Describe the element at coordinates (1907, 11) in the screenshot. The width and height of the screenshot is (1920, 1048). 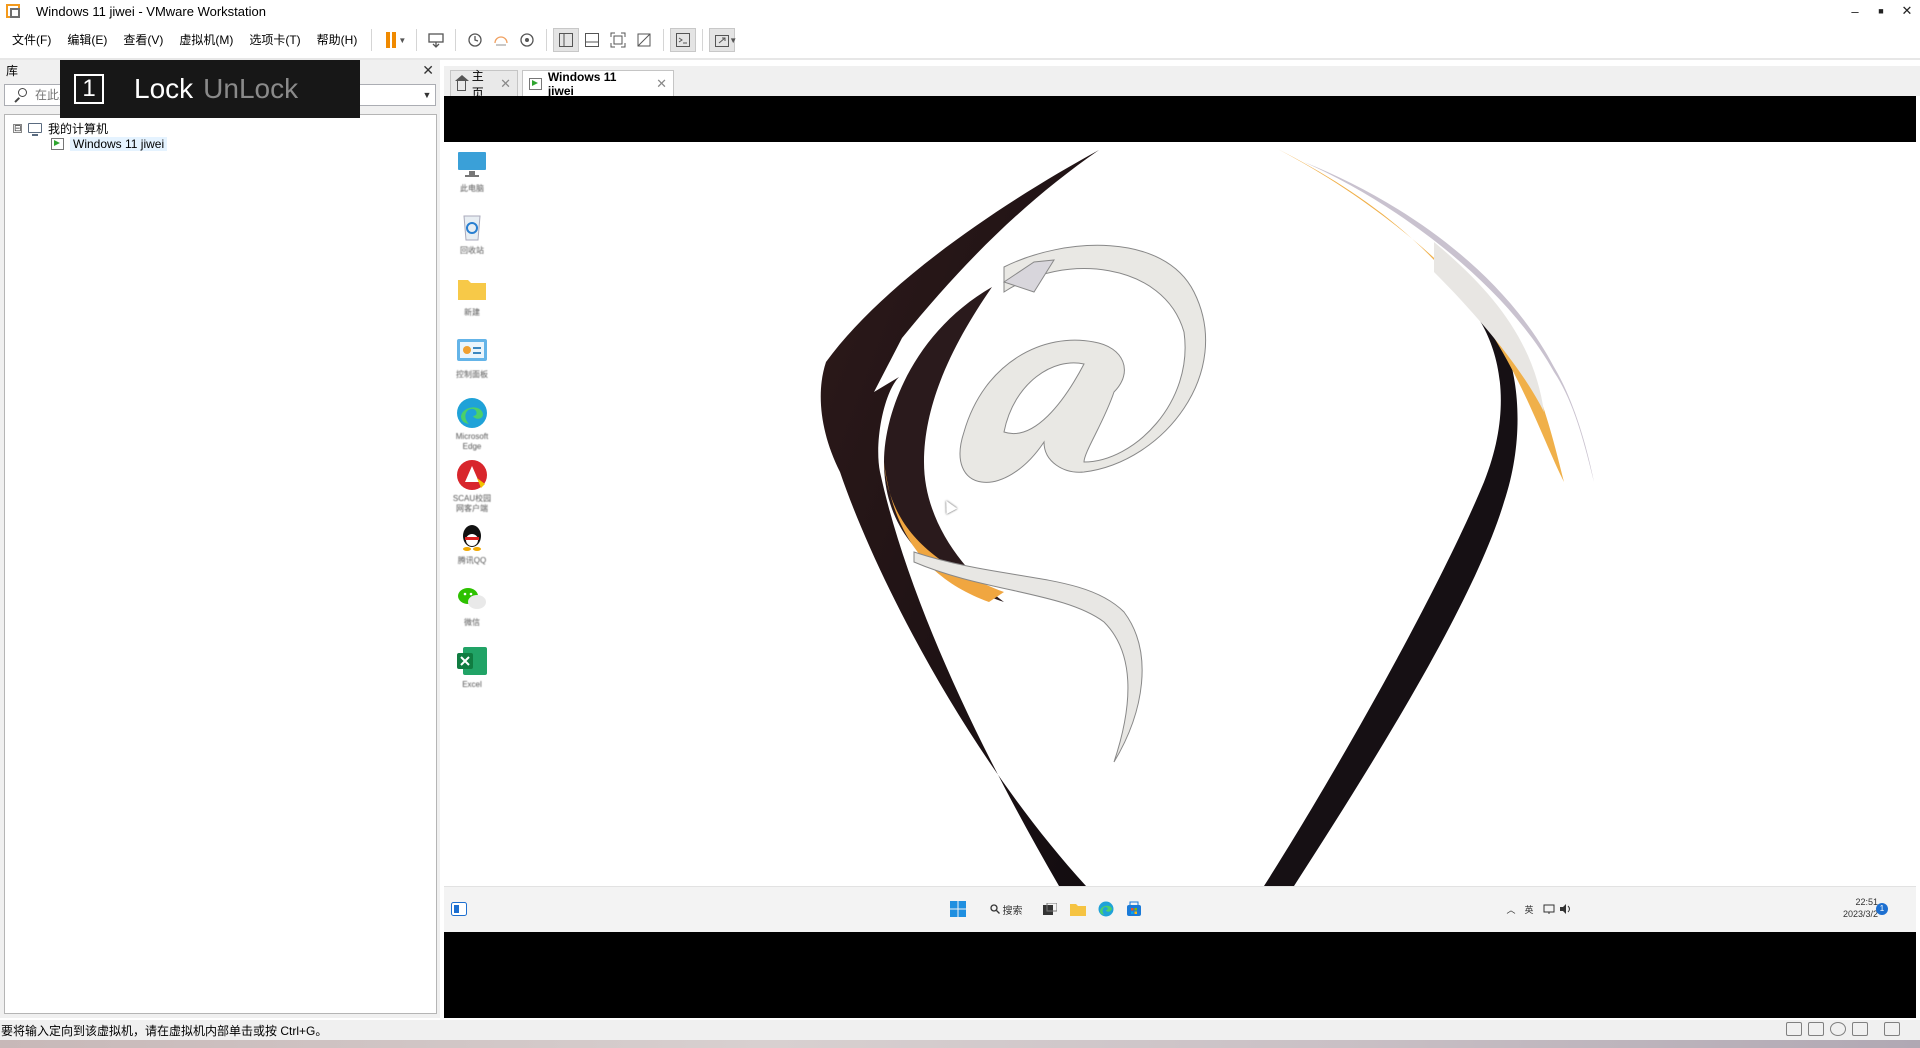
I see `close-button: ✕` at that location.